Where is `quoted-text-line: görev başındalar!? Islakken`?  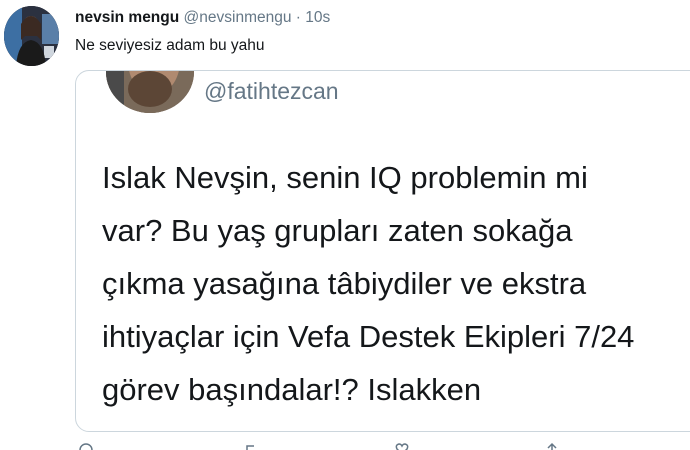 quoted-text-line: görev başındalar!? Islakken is located at coordinates (292, 389).